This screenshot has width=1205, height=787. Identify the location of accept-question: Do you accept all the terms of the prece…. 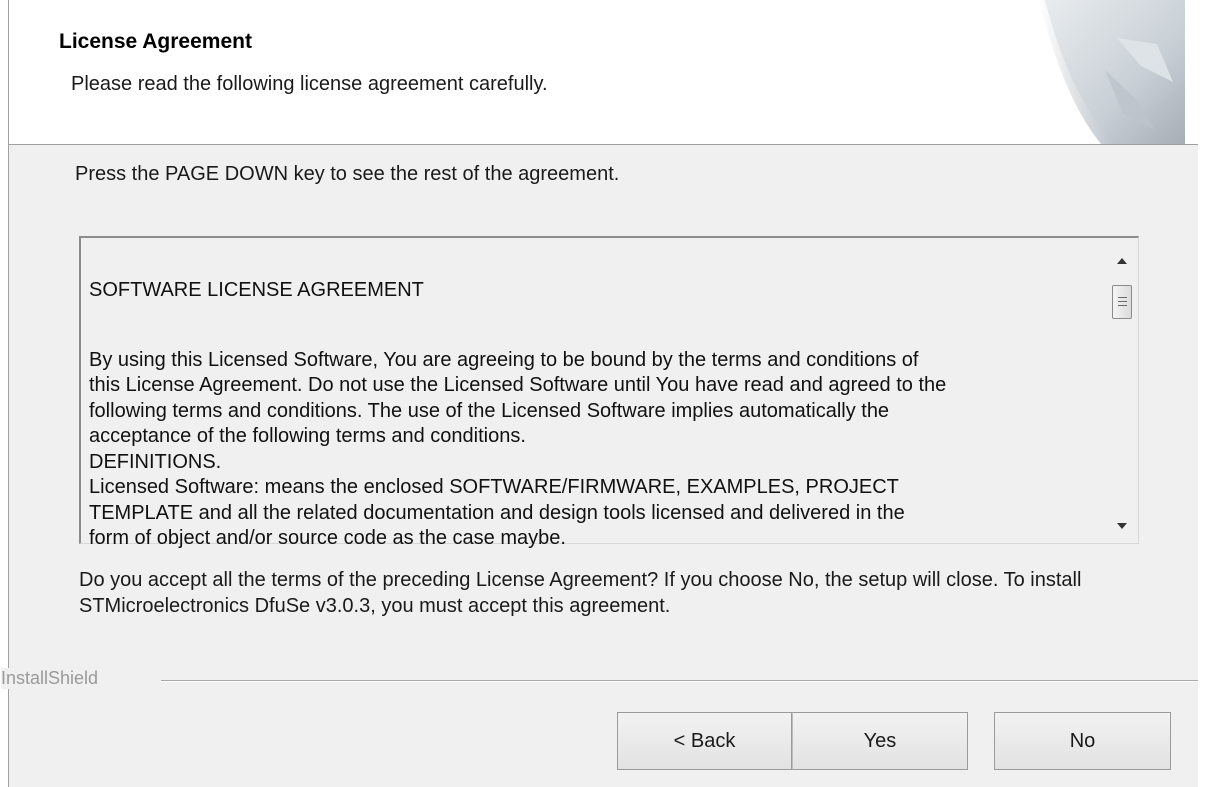
(580, 593).